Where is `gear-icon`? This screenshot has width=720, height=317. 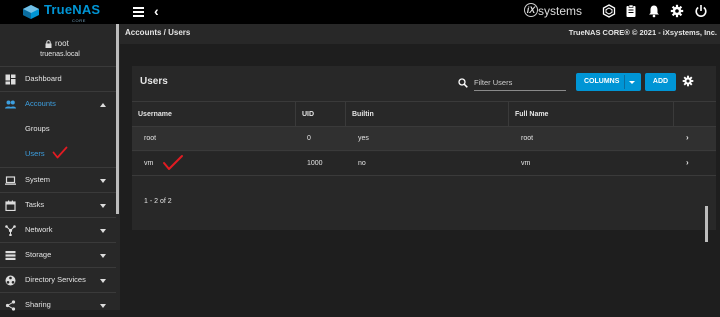 gear-icon is located at coordinates (677, 11).